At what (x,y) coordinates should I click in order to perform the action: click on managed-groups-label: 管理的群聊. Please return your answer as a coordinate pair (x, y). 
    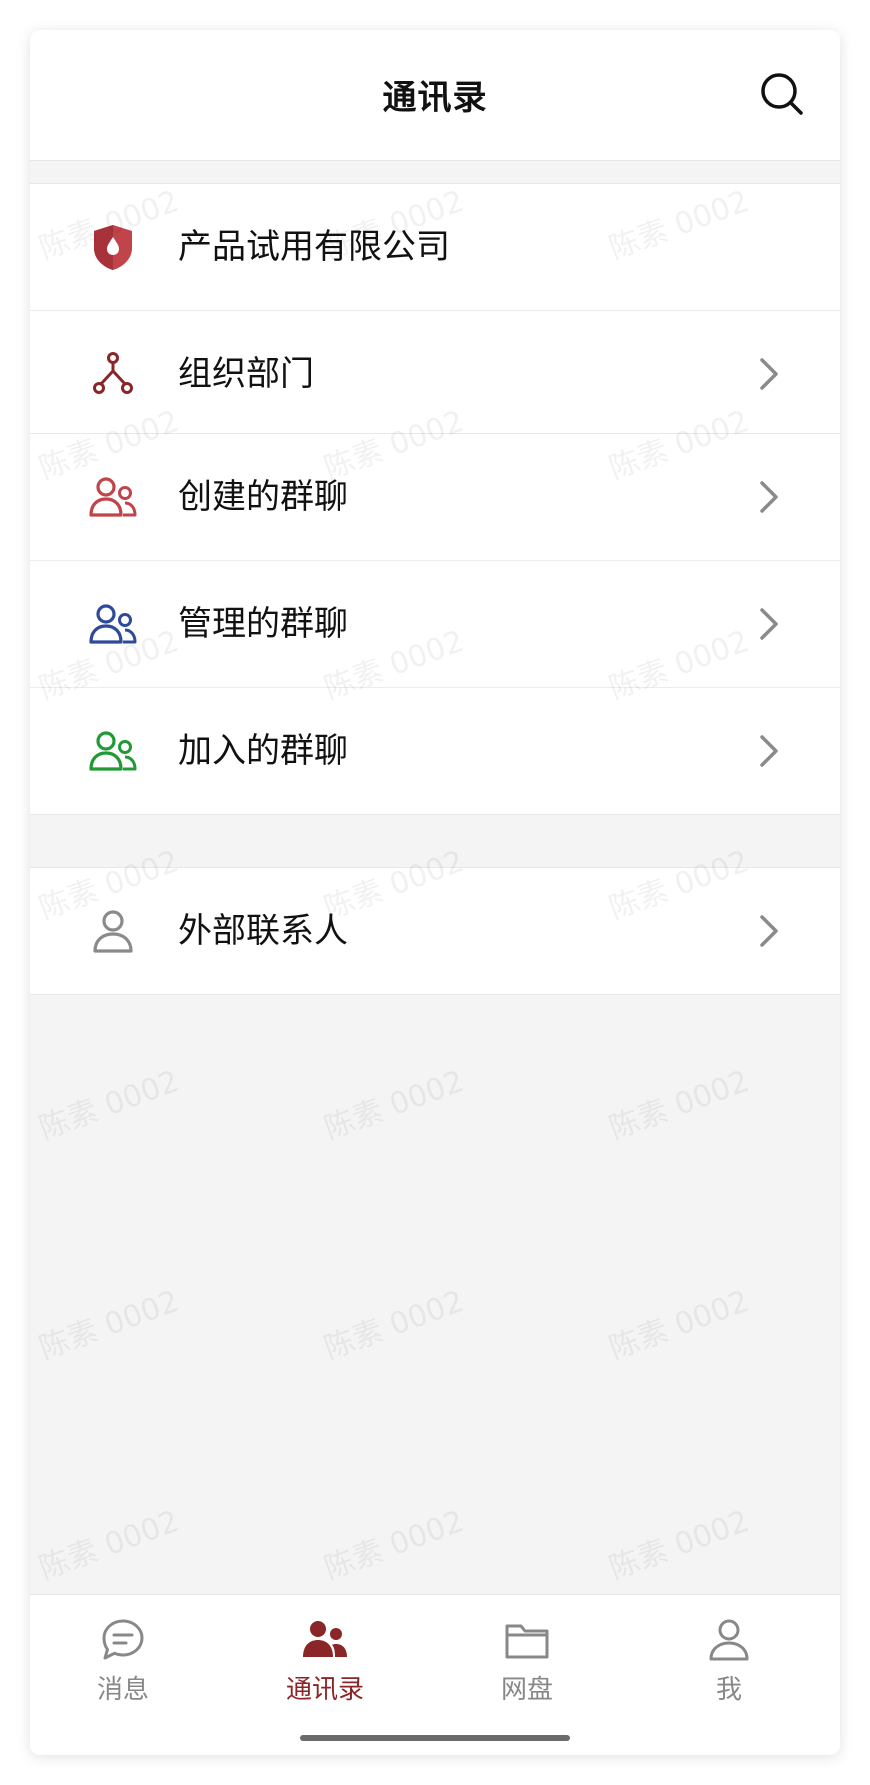
    Looking at the image, I should click on (263, 624).